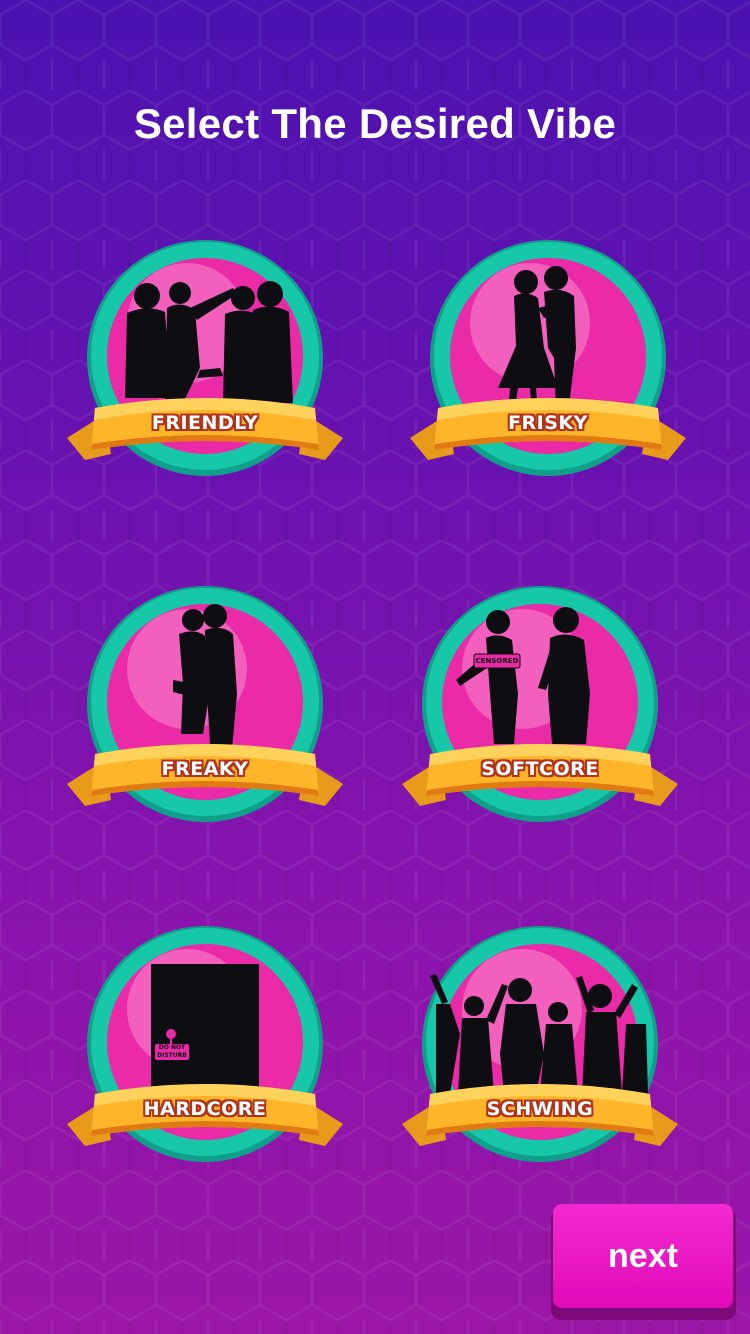 This screenshot has height=1334, width=750. I want to click on do-not-disturb-text: DO NOT DISTURB, so click(172, 1051).